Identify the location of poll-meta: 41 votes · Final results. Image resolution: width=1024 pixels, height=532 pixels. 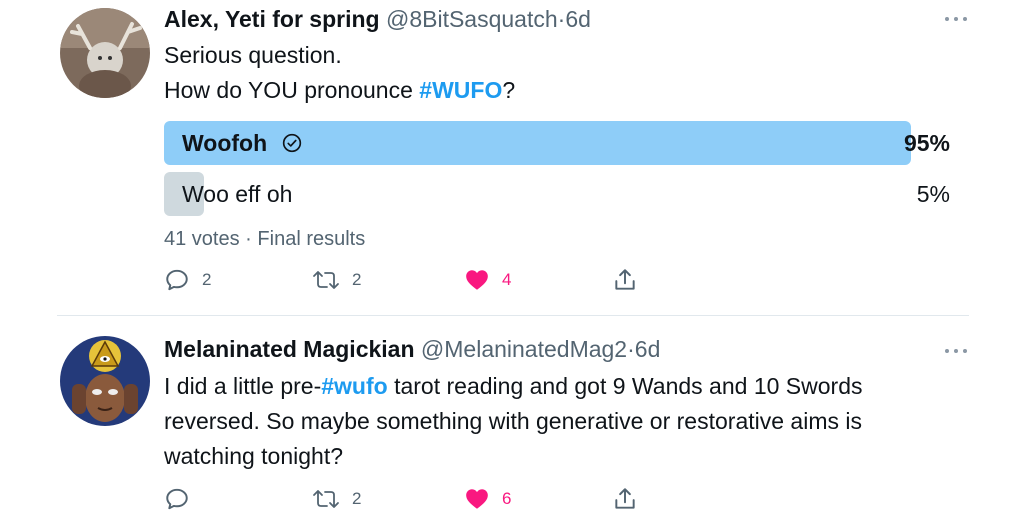
(264, 239).